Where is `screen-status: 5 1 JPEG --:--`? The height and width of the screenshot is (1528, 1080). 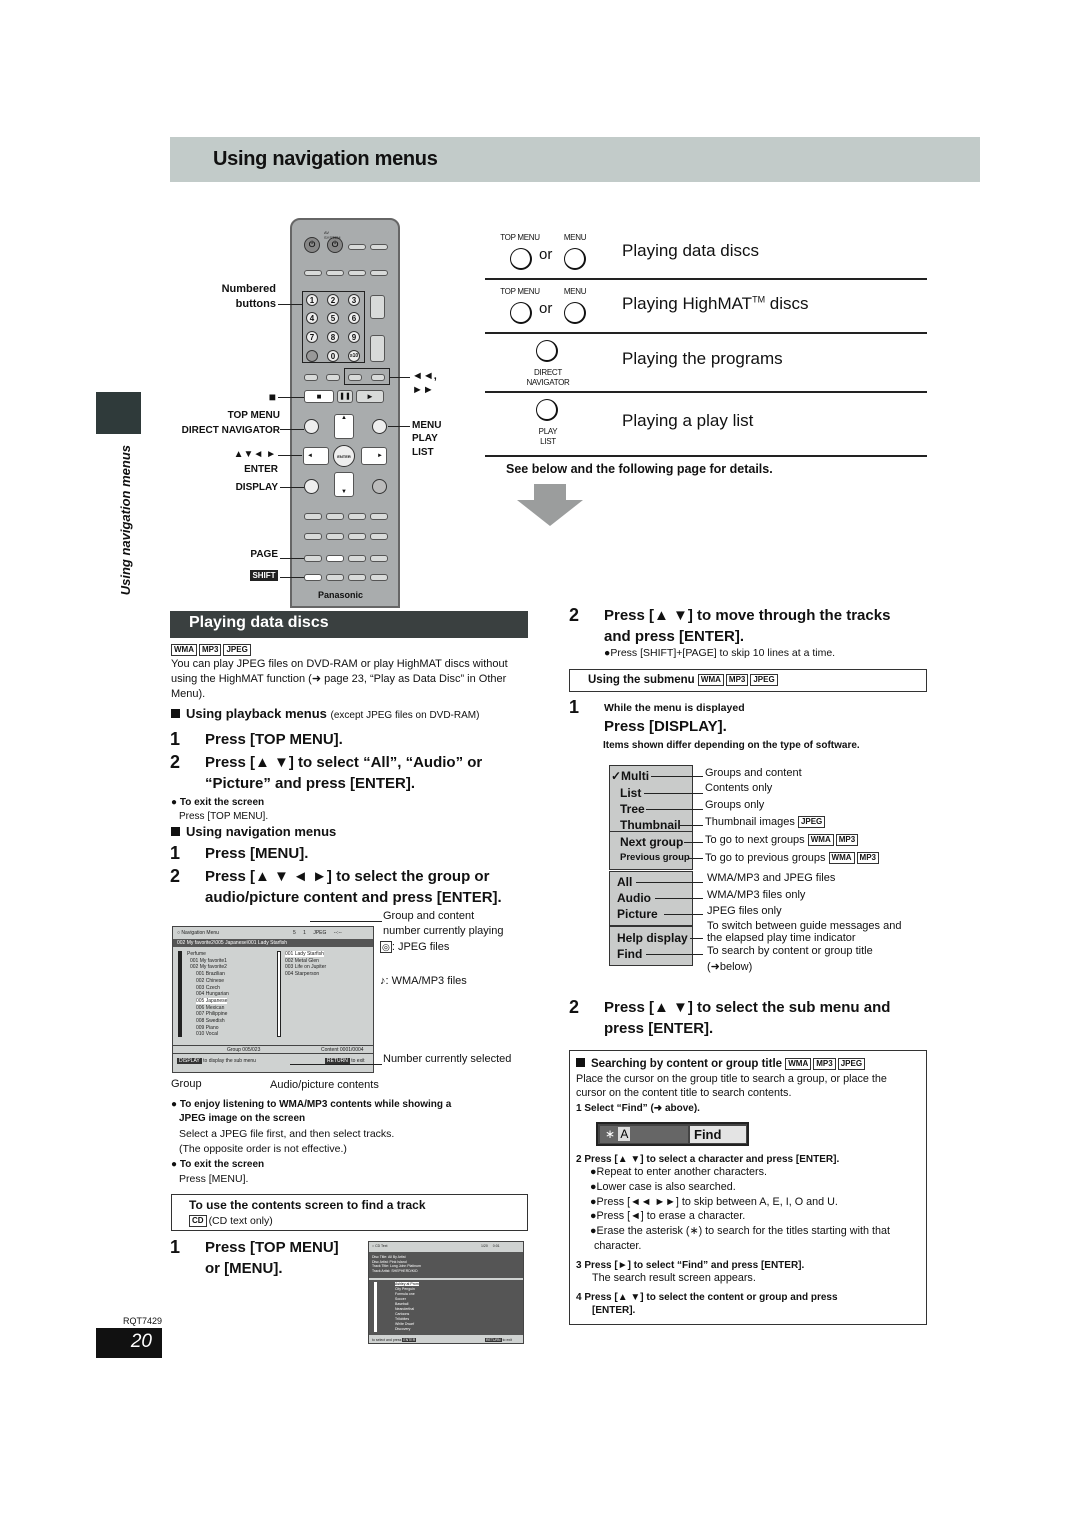
screen-status: 5 1 JPEG --:-- is located at coordinates (317, 933).